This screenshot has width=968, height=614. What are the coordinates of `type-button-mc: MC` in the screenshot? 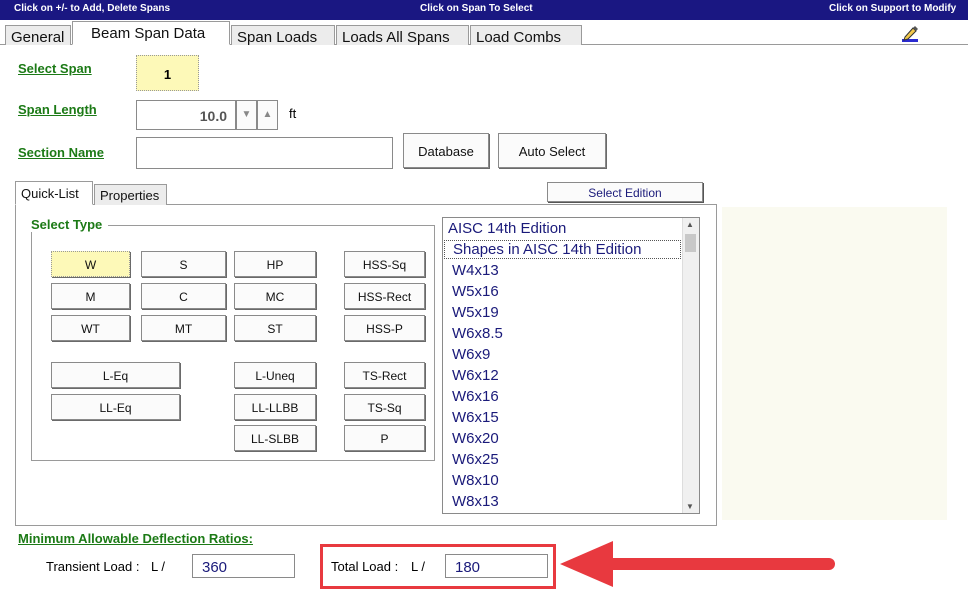 It's located at (275, 296).